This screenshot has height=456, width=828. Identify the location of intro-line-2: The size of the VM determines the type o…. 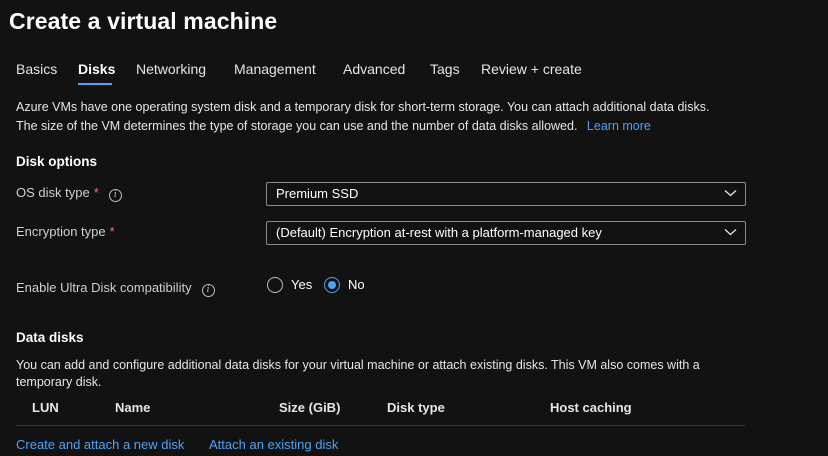
(362, 126).